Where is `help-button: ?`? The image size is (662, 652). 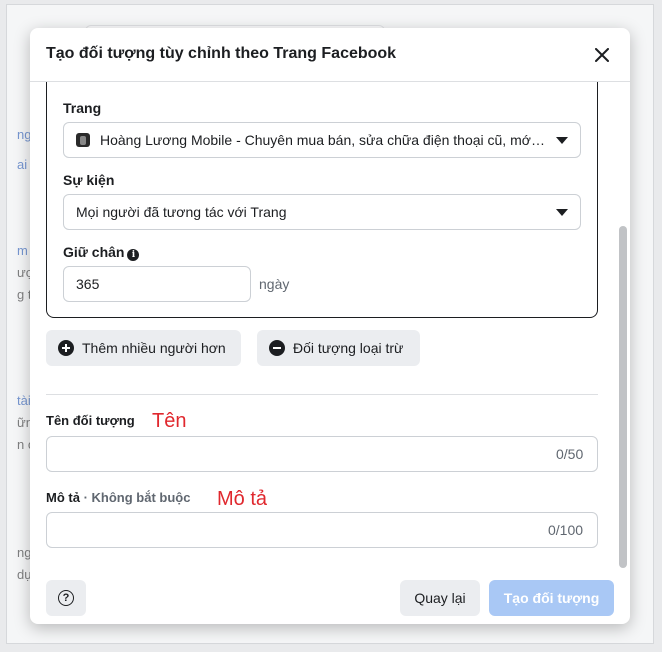 help-button: ? is located at coordinates (66, 598).